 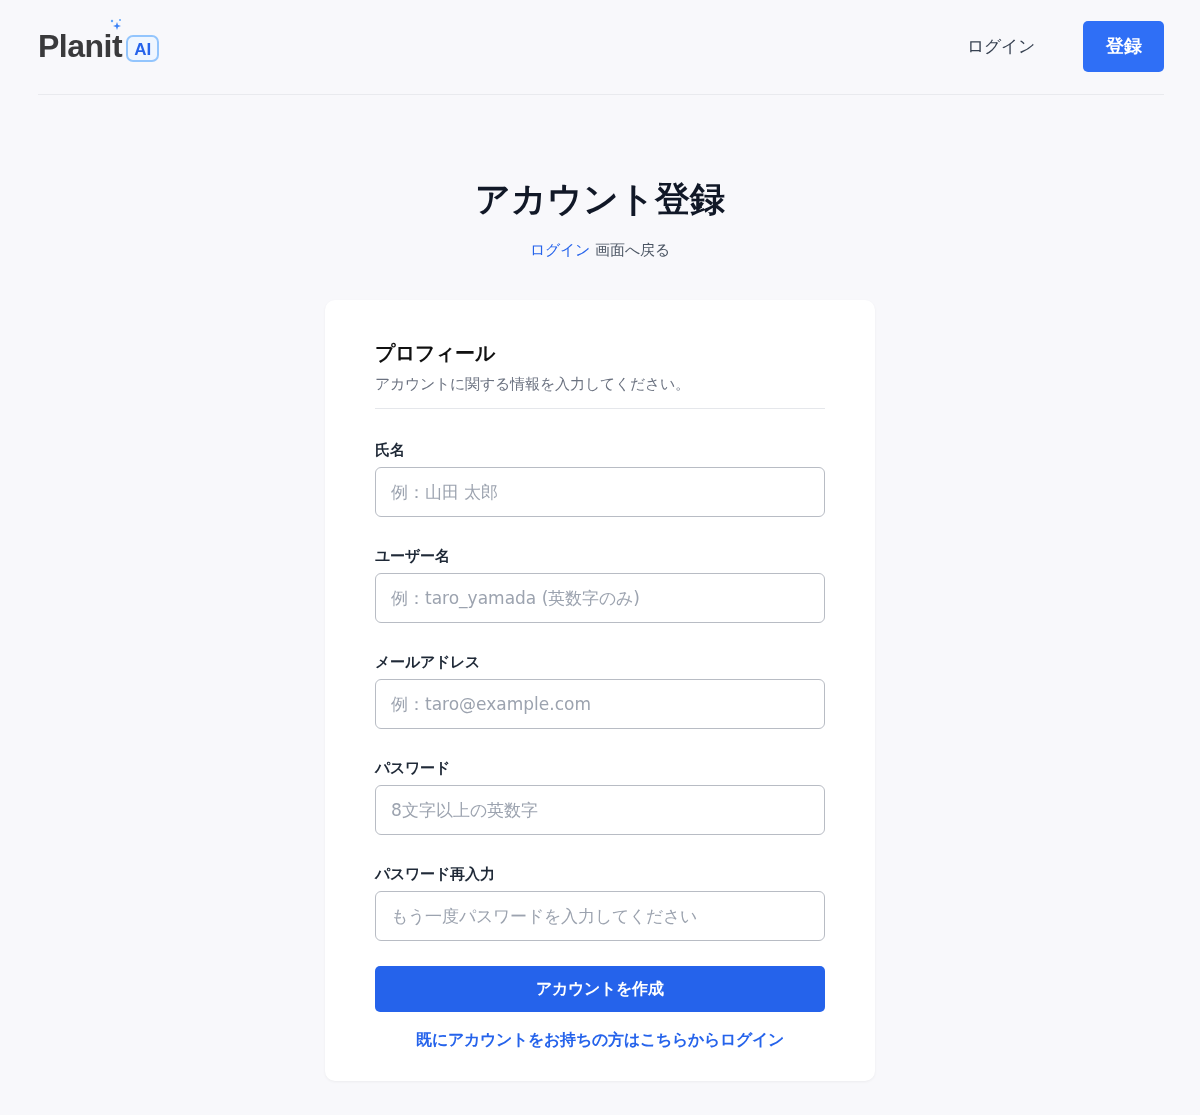 What do you see at coordinates (600, 916) in the screenshot?
I see `input-field: もう一度パスワードを入力してください` at bounding box center [600, 916].